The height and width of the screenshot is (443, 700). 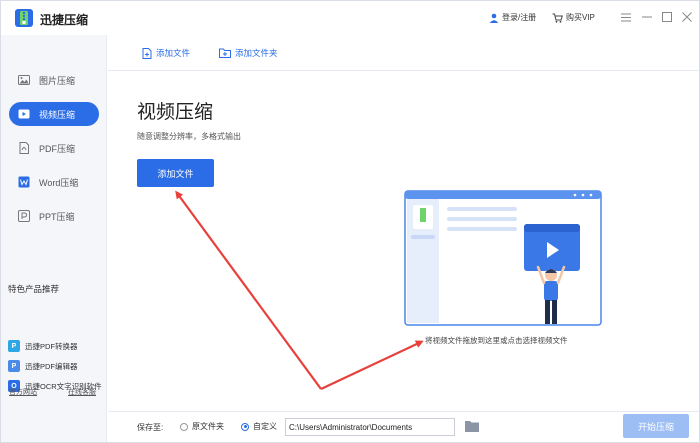 I want to click on promo-item-label: 迅捷PDF编辑器, so click(x=51, y=366).